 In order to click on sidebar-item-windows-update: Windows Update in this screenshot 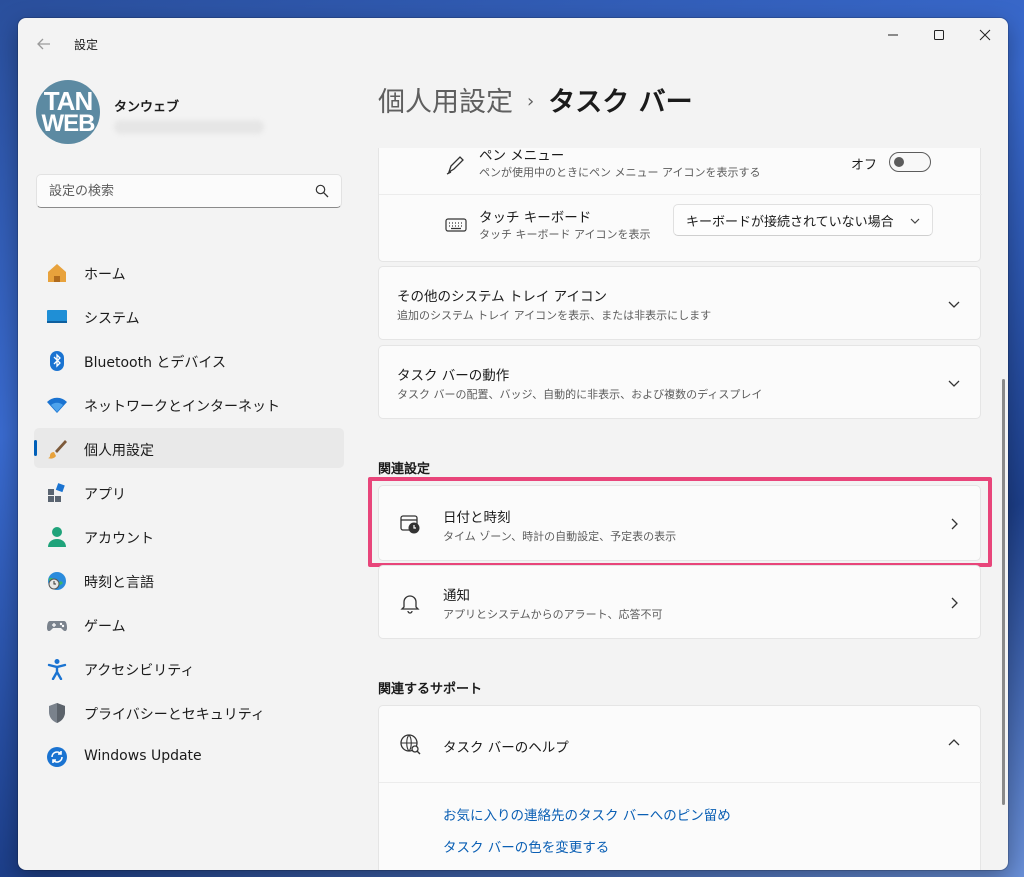, I will do `click(189, 756)`.